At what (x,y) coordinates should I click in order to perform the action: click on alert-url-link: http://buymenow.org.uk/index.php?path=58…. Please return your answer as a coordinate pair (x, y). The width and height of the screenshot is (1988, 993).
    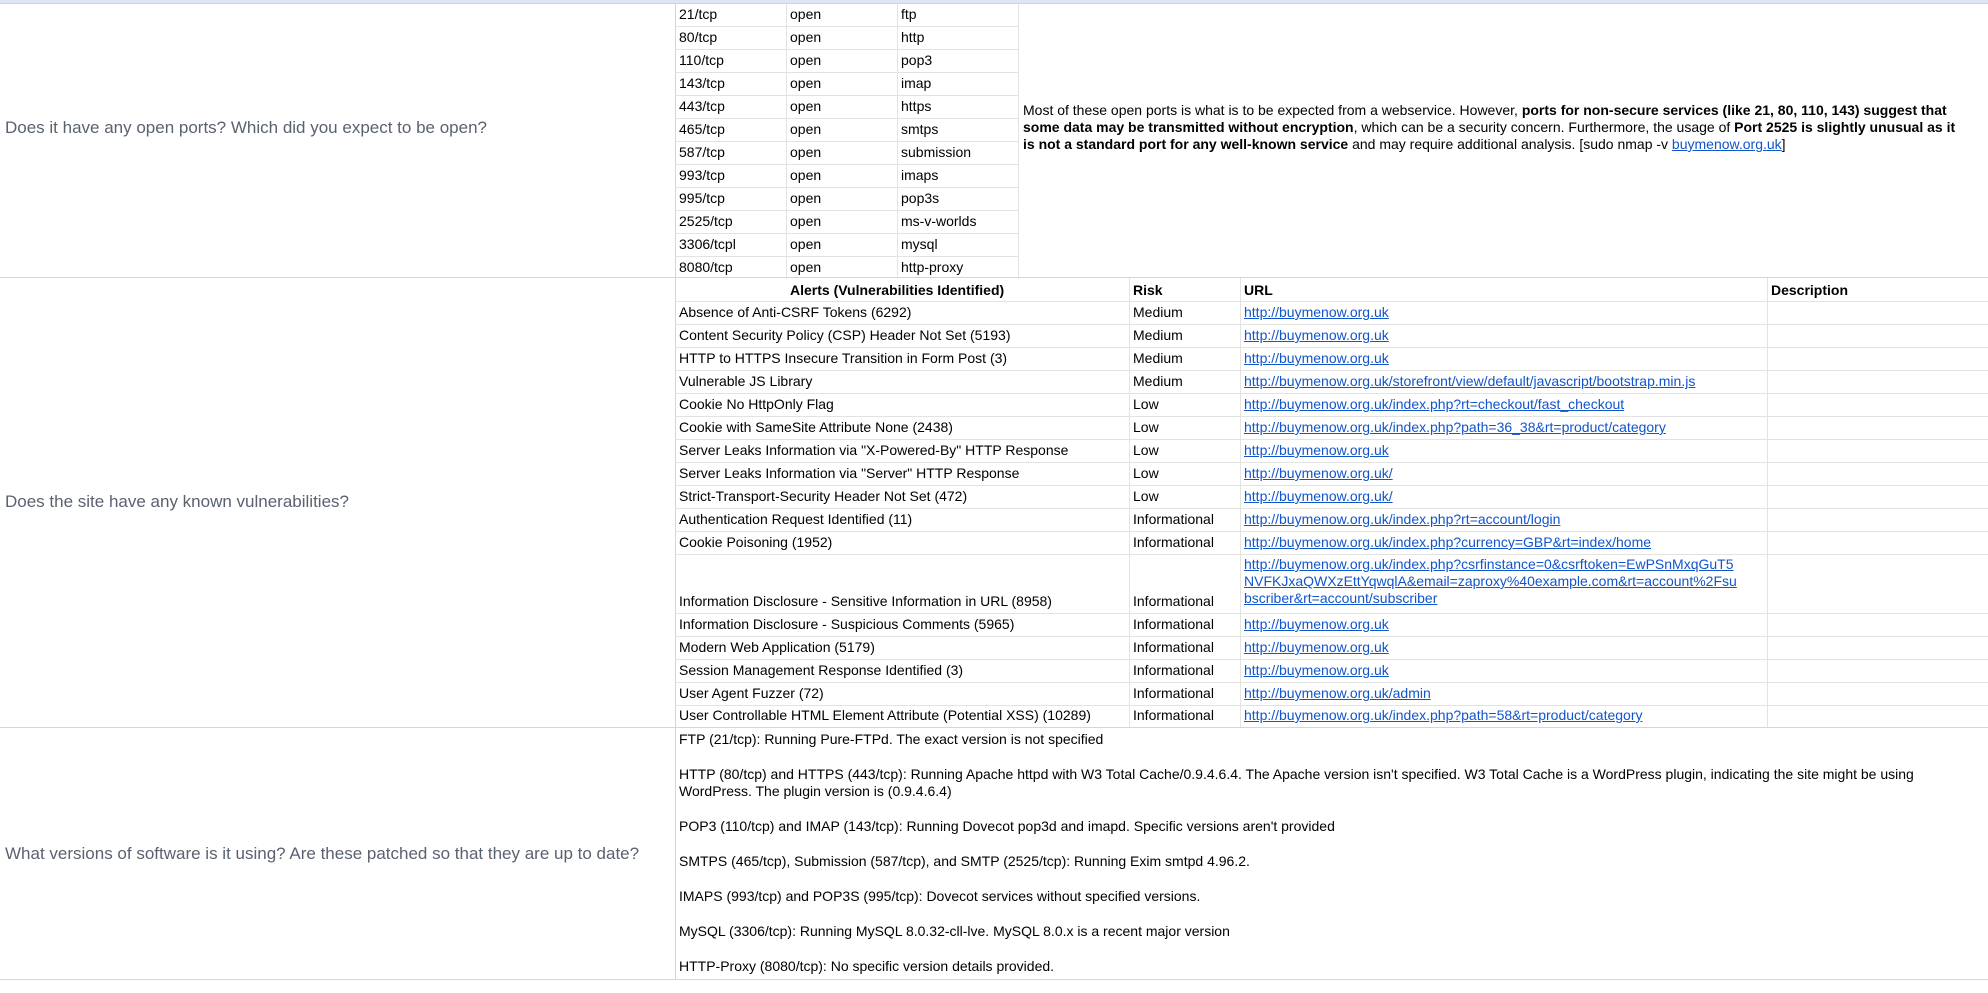
    Looking at the image, I should click on (1443, 715).